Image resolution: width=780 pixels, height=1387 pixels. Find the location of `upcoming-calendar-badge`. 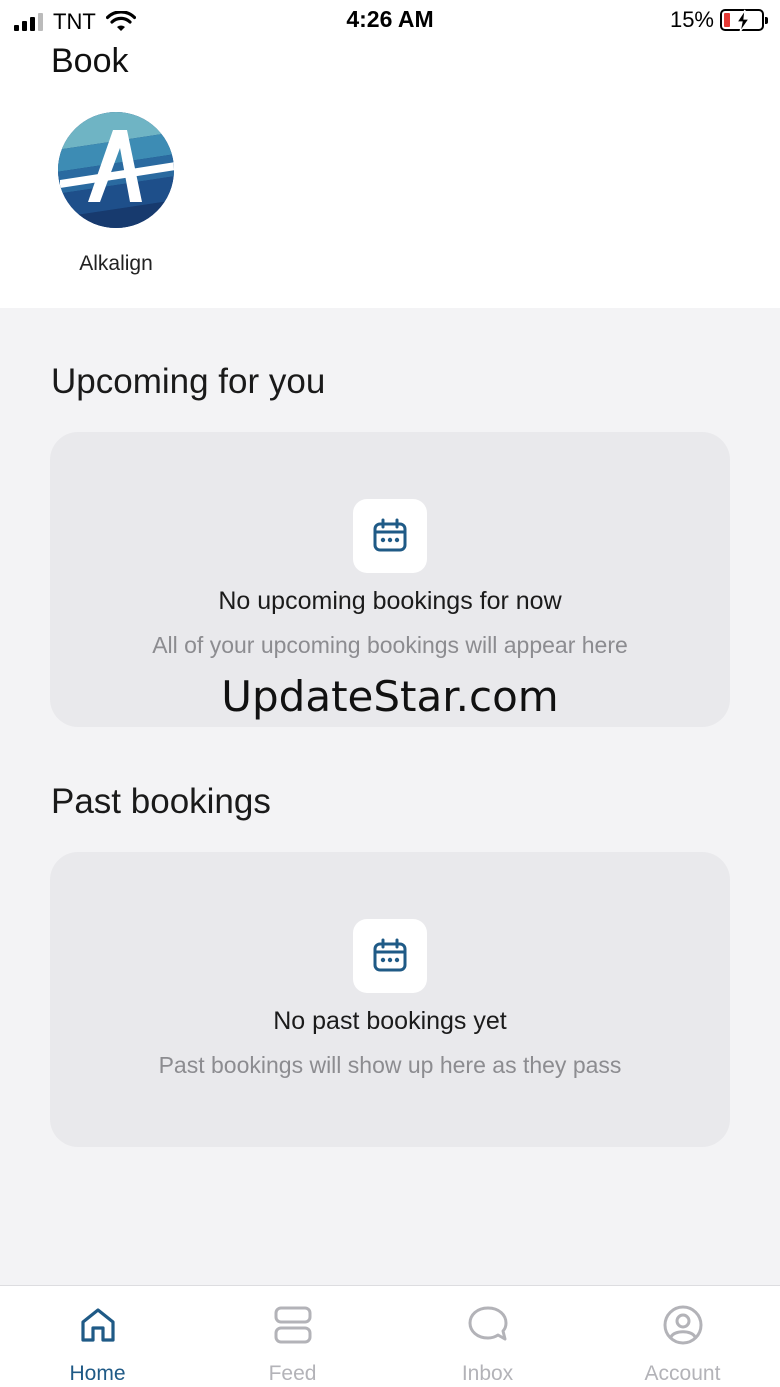

upcoming-calendar-badge is located at coordinates (390, 536).